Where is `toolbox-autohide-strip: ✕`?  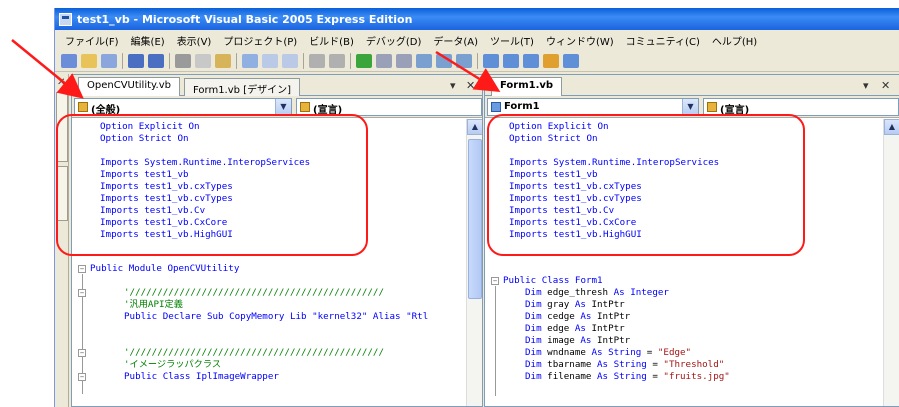
toolbox-autohide-strip: ✕ is located at coordinates (62, 240).